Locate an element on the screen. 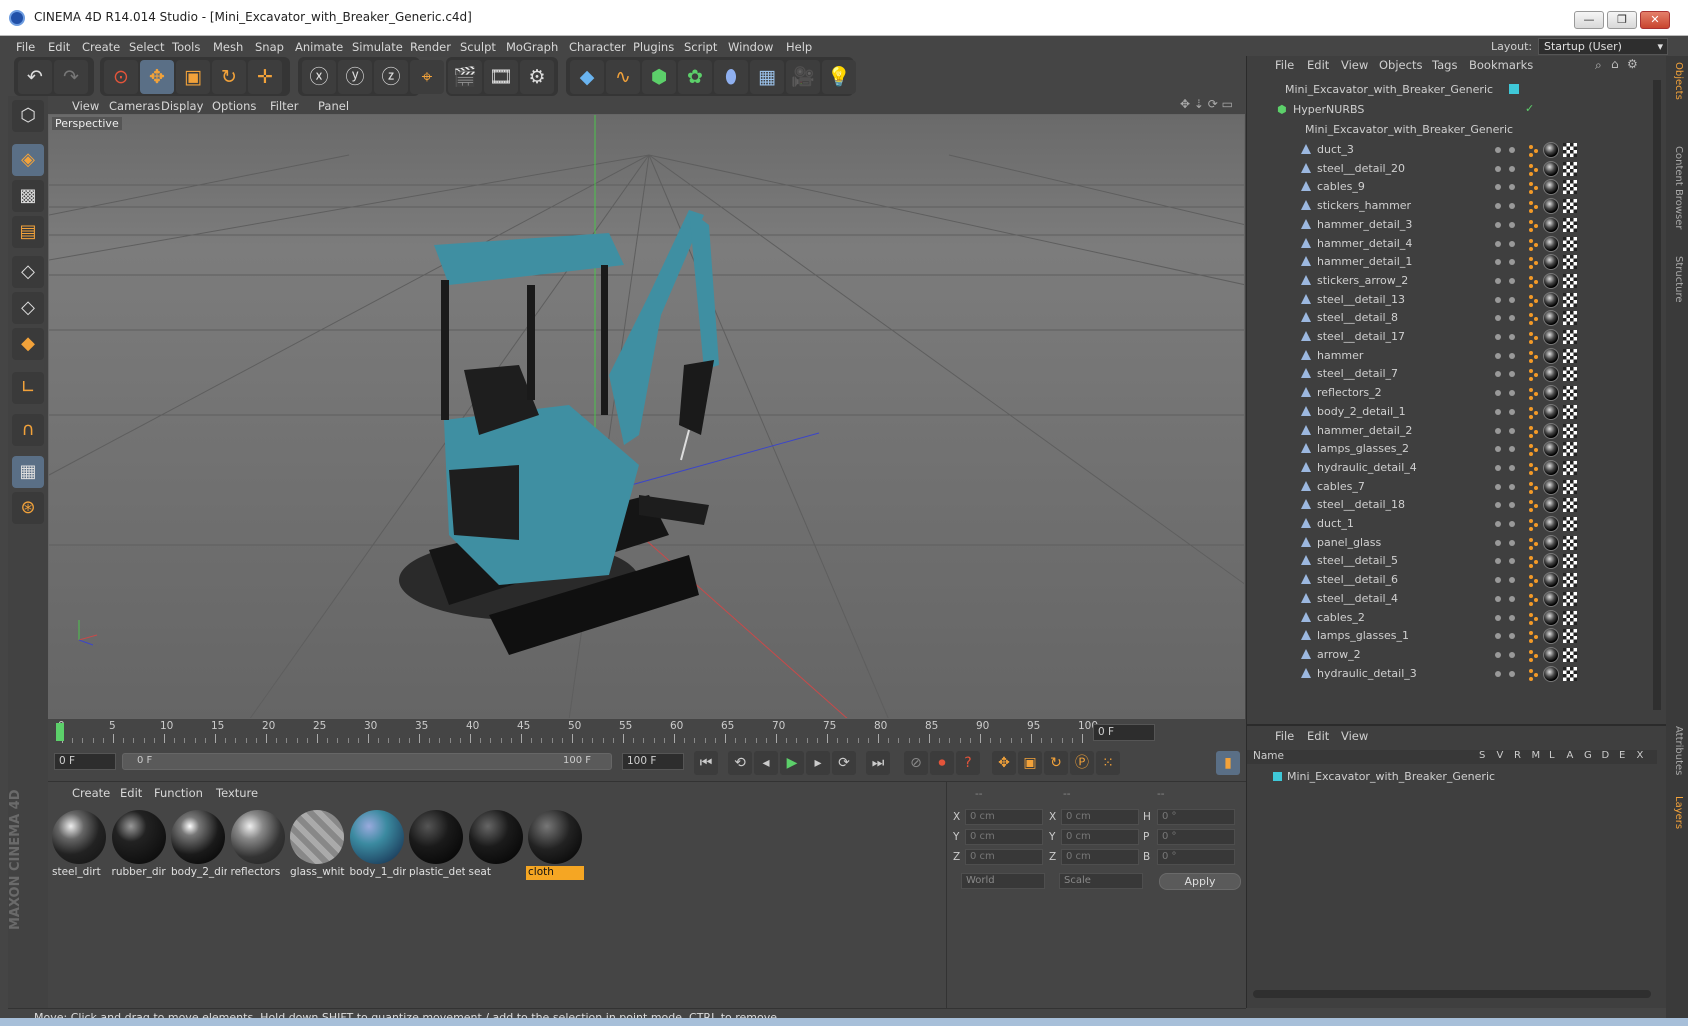  object-row-group: Mini_Excavator_with_Breaker_Generic is located at coordinates (1452, 130).